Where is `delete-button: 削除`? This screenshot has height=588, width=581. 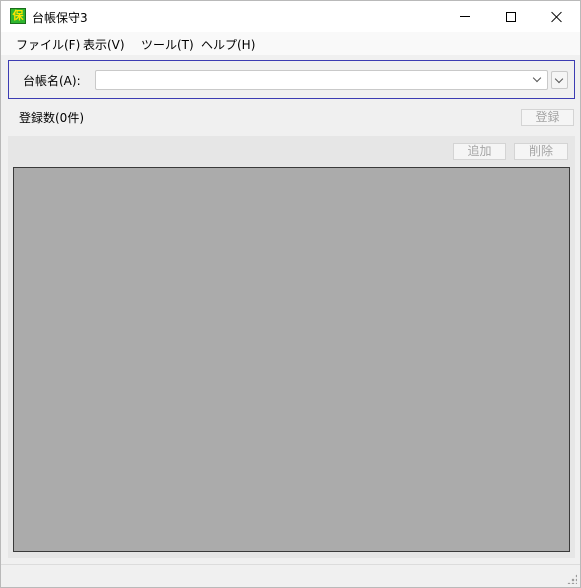
delete-button: 削除 is located at coordinates (541, 151).